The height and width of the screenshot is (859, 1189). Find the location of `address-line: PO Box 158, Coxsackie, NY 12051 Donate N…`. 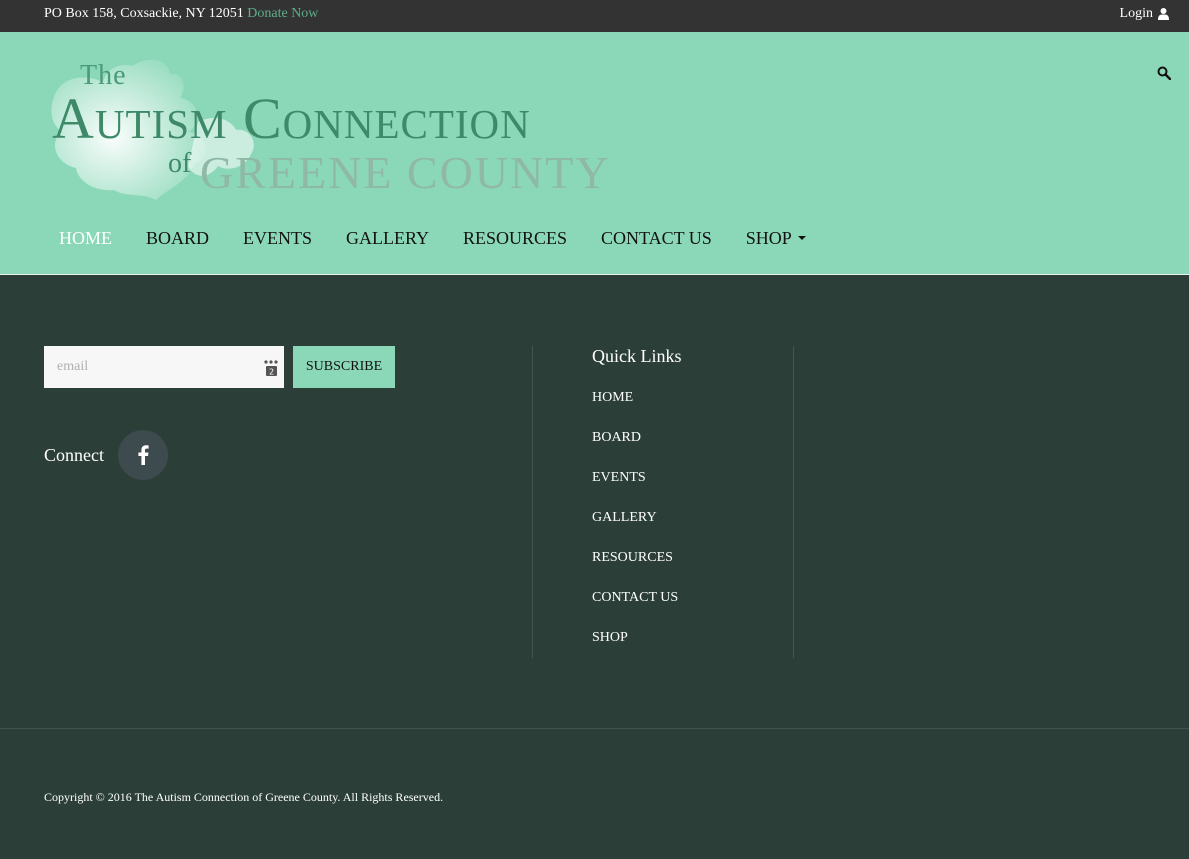

address-line: PO Box 158, Coxsackie, NY 12051 Donate N… is located at coordinates (181, 14).